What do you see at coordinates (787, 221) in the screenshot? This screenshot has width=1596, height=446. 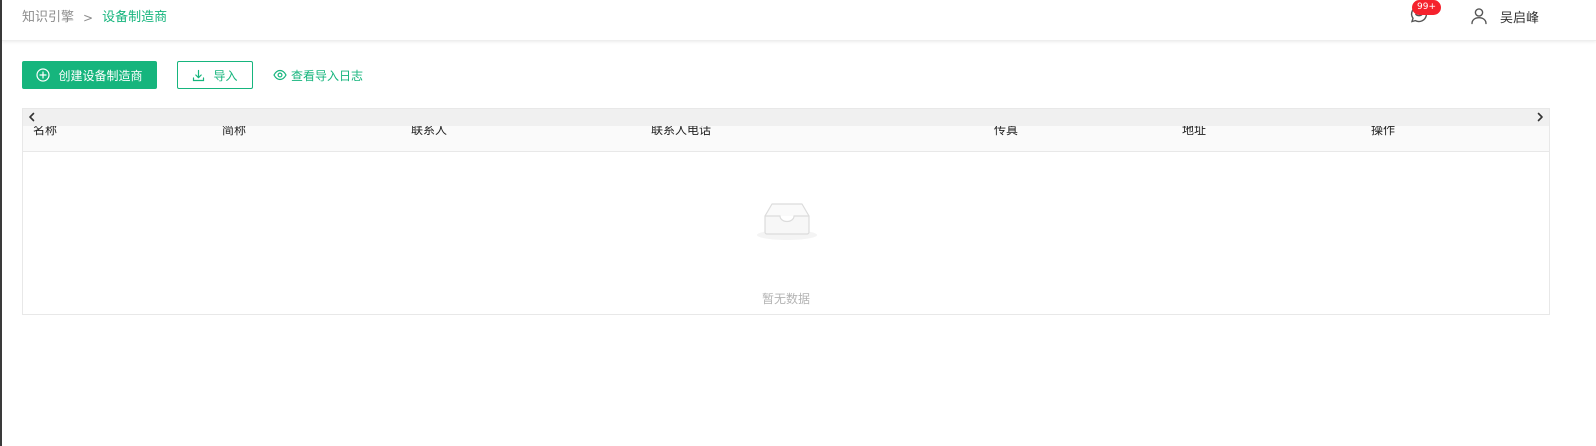 I see `empty-inbox-icon` at bounding box center [787, 221].